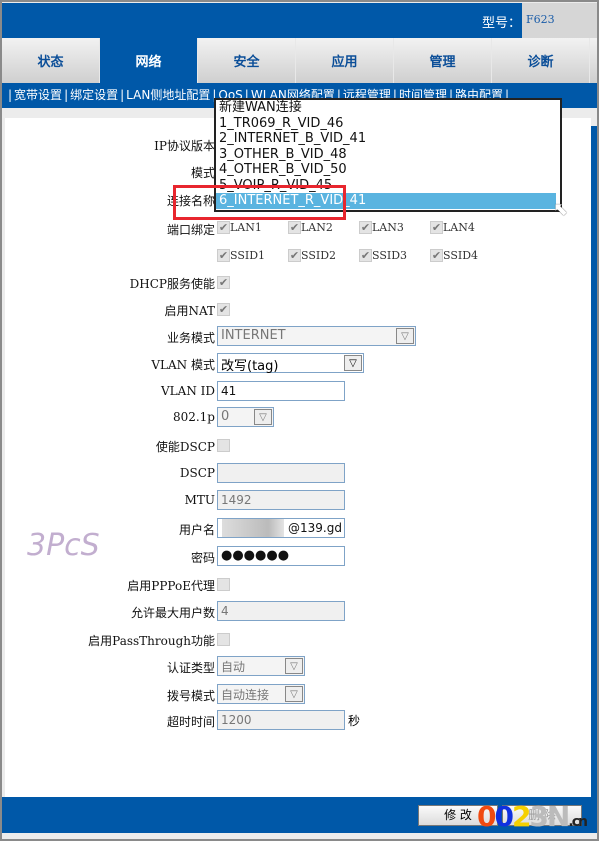 This screenshot has height=841, width=599. What do you see at coordinates (199, 500) in the screenshot?
I see `mtu-label: MTU` at bounding box center [199, 500].